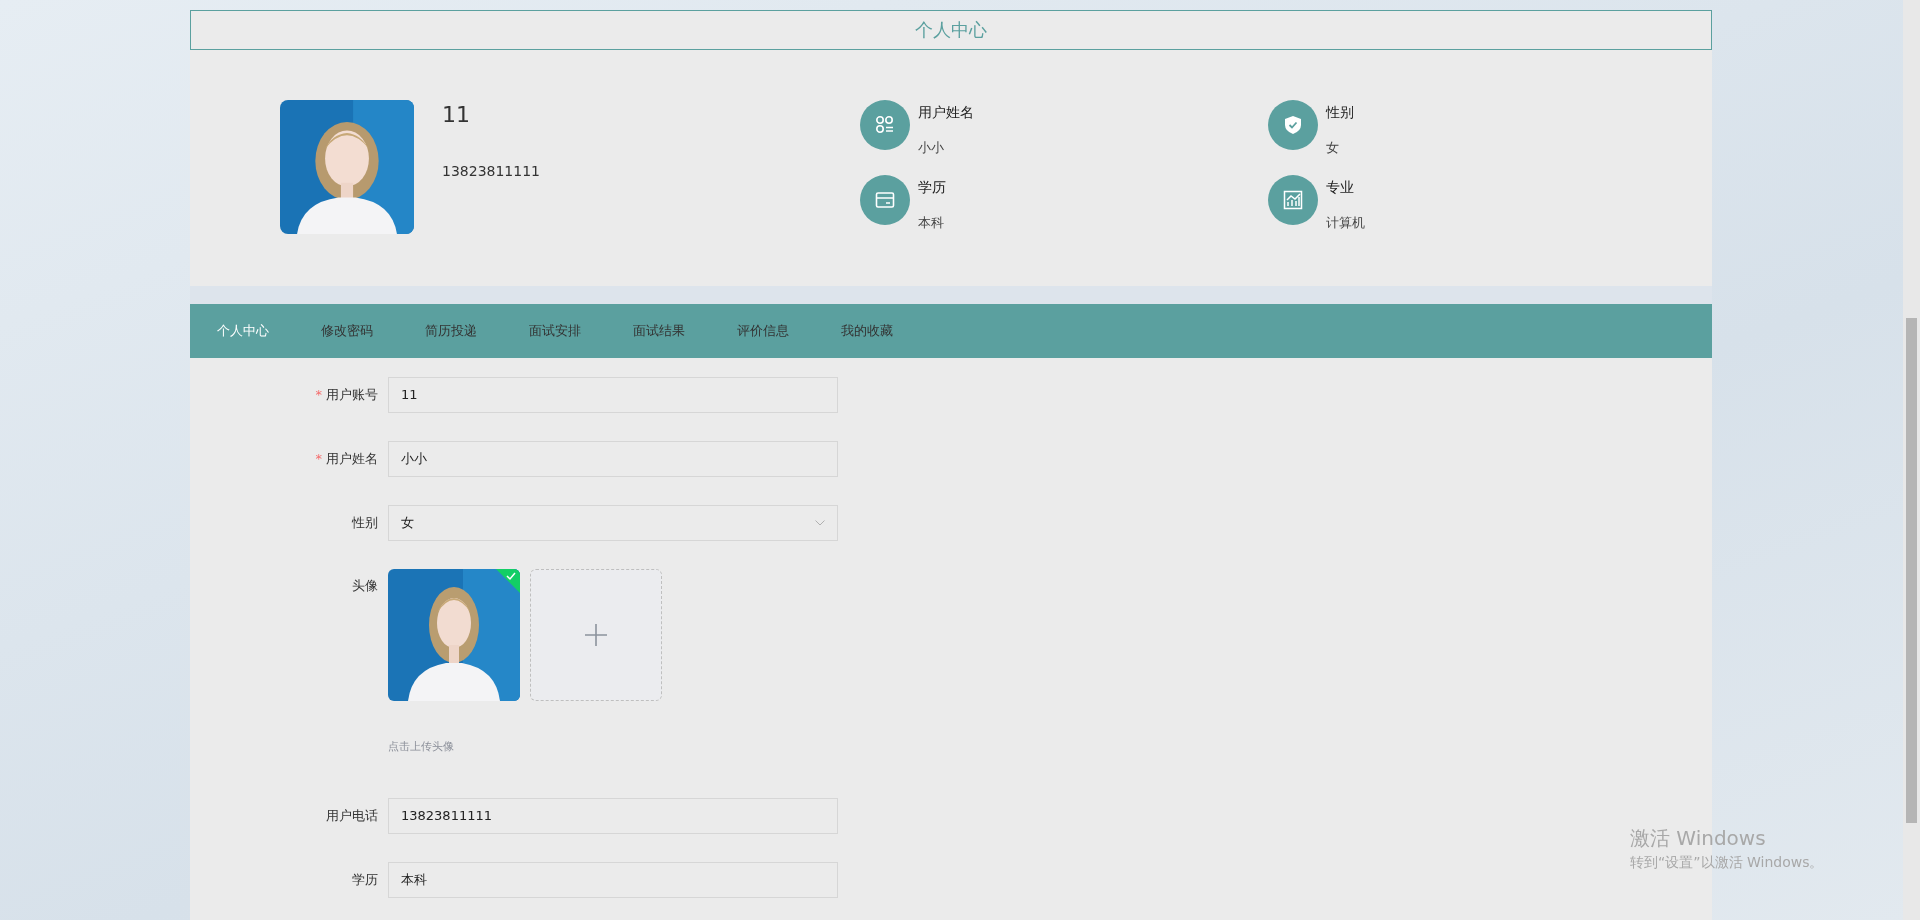 The height and width of the screenshot is (920, 1920). What do you see at coordinates (1911, 460) in the screenshot?
I see `scrollbar` at bounding box center [1911, 460].